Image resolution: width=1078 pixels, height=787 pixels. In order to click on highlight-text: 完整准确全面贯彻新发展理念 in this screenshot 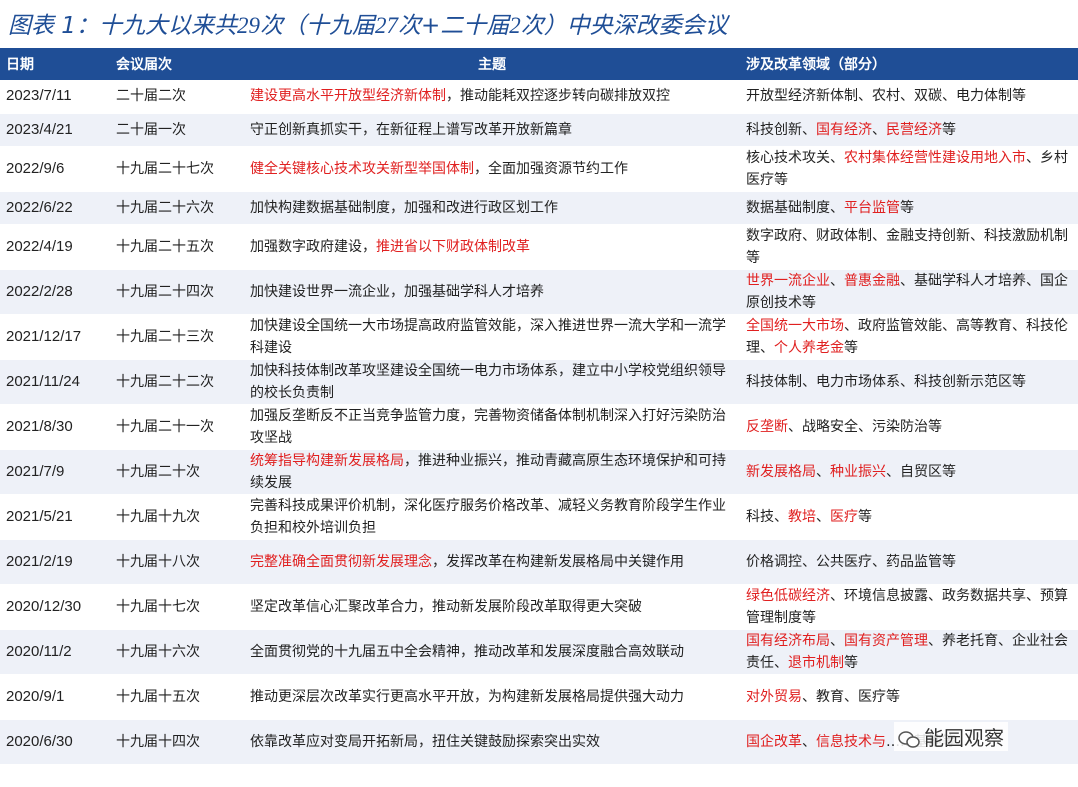, I will do `click(341, 561)`.